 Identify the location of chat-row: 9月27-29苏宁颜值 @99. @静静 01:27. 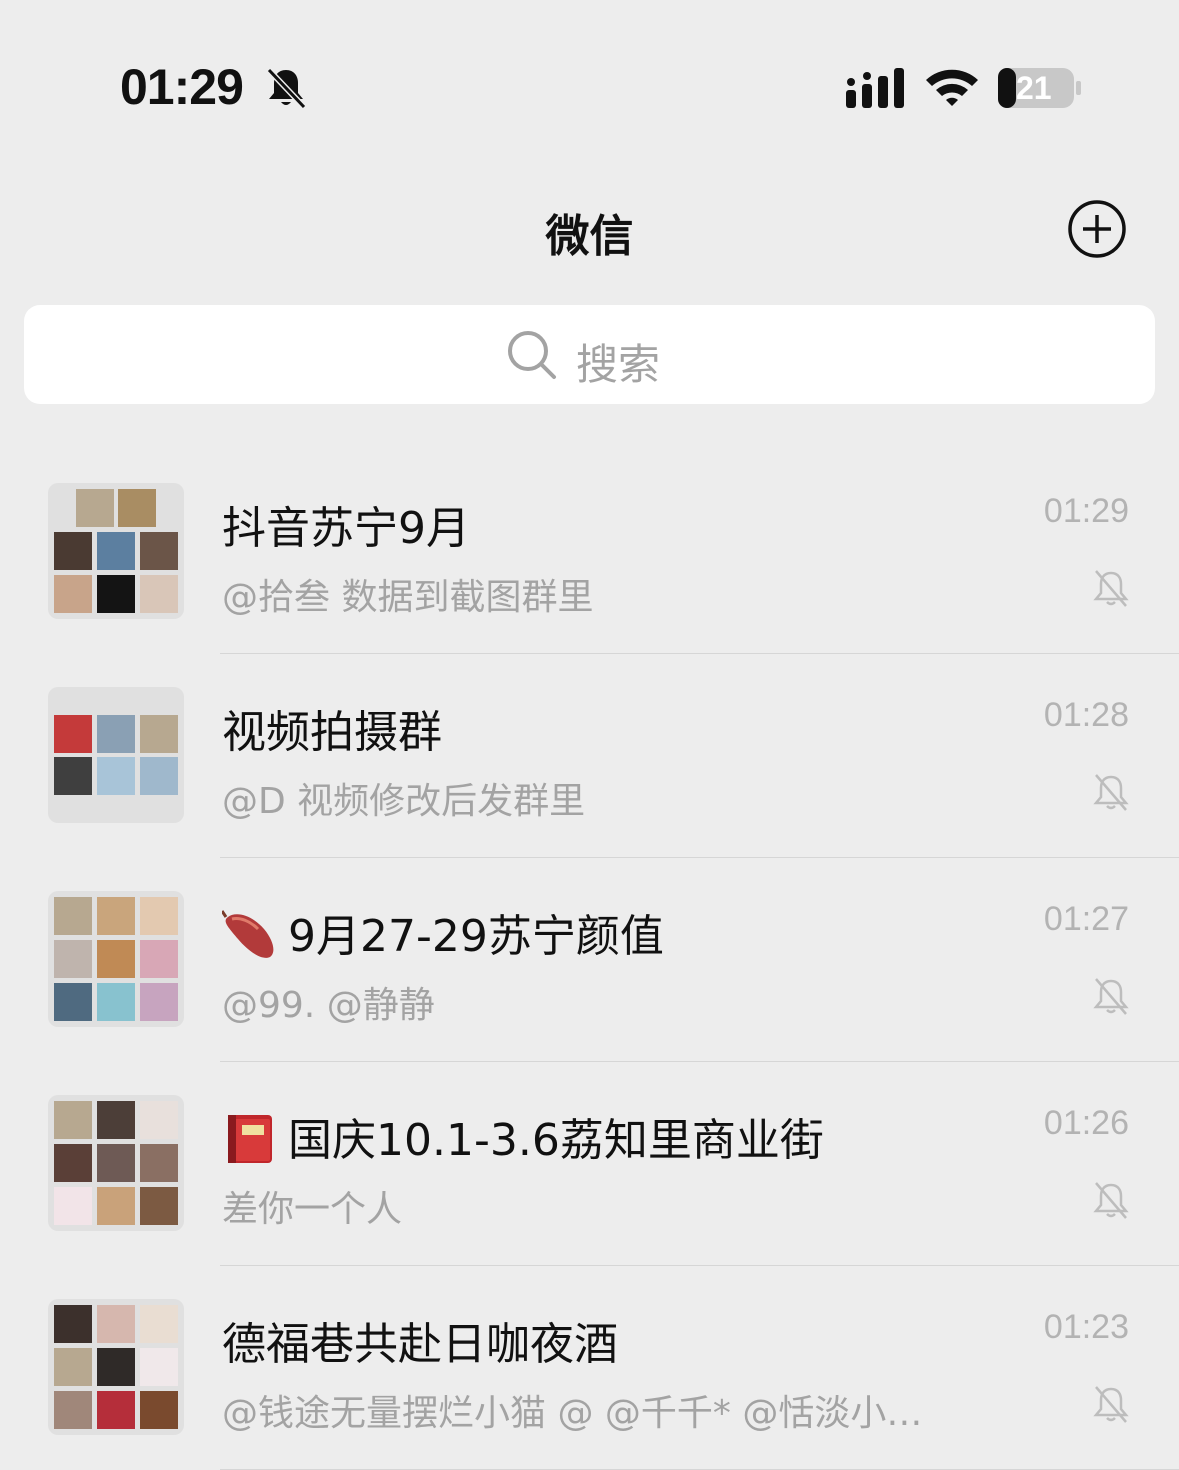
(589, 960).